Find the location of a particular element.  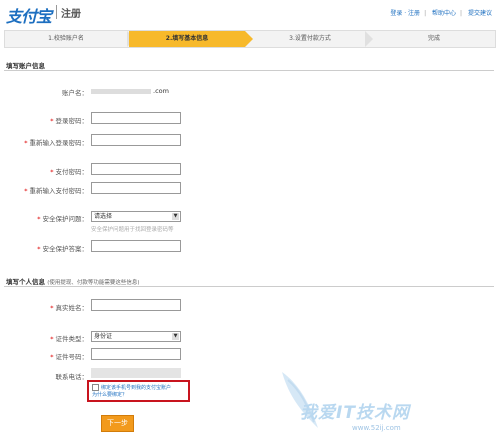

security-question-value: 请选择 is located at coordinates (103, 216).